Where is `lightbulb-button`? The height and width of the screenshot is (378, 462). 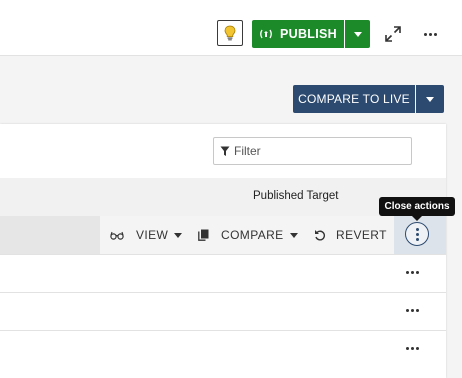 lightbulb-button is located at coordinates (230, 33).